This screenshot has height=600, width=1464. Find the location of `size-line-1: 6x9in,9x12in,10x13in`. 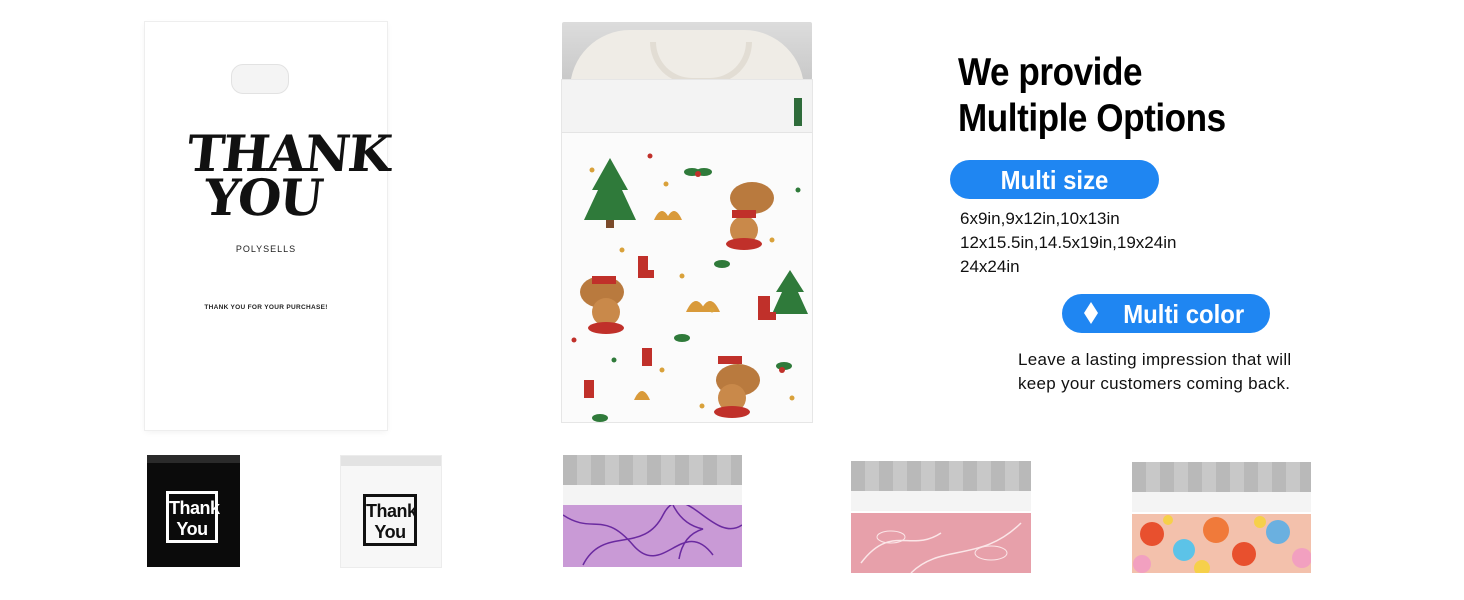

size-line-1: 6x9in,9x12in,10x13in is located at coordinates (1040, 218).